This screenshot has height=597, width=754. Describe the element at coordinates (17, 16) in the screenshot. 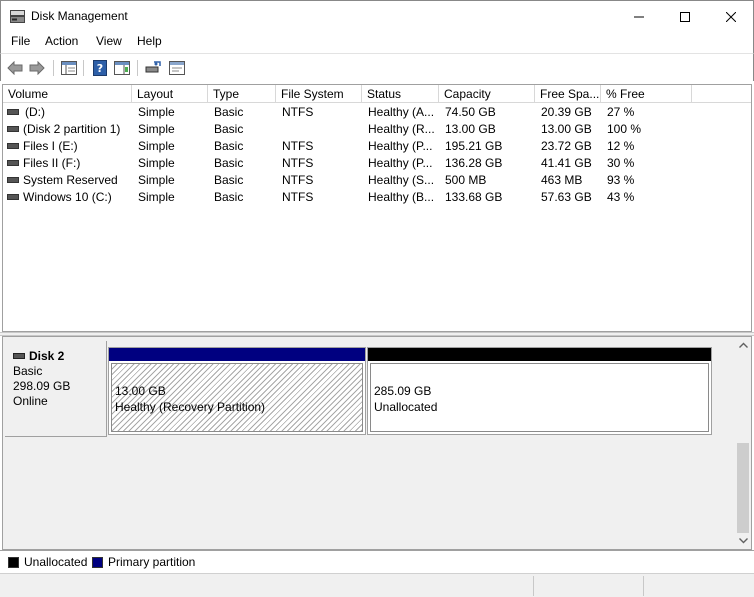

I see `disk-management-app-icon` at that location.